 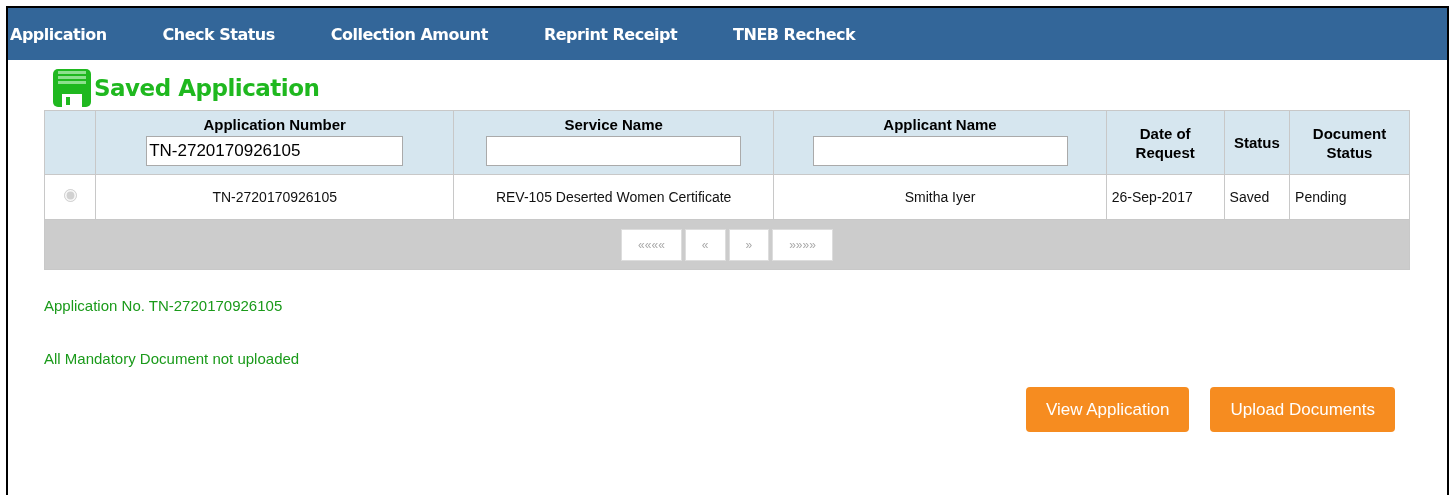 What do you see at coordinates (1257, 197) in the screenshot?
I see `table-cell: Saved` at bounding box center [1257, 197].